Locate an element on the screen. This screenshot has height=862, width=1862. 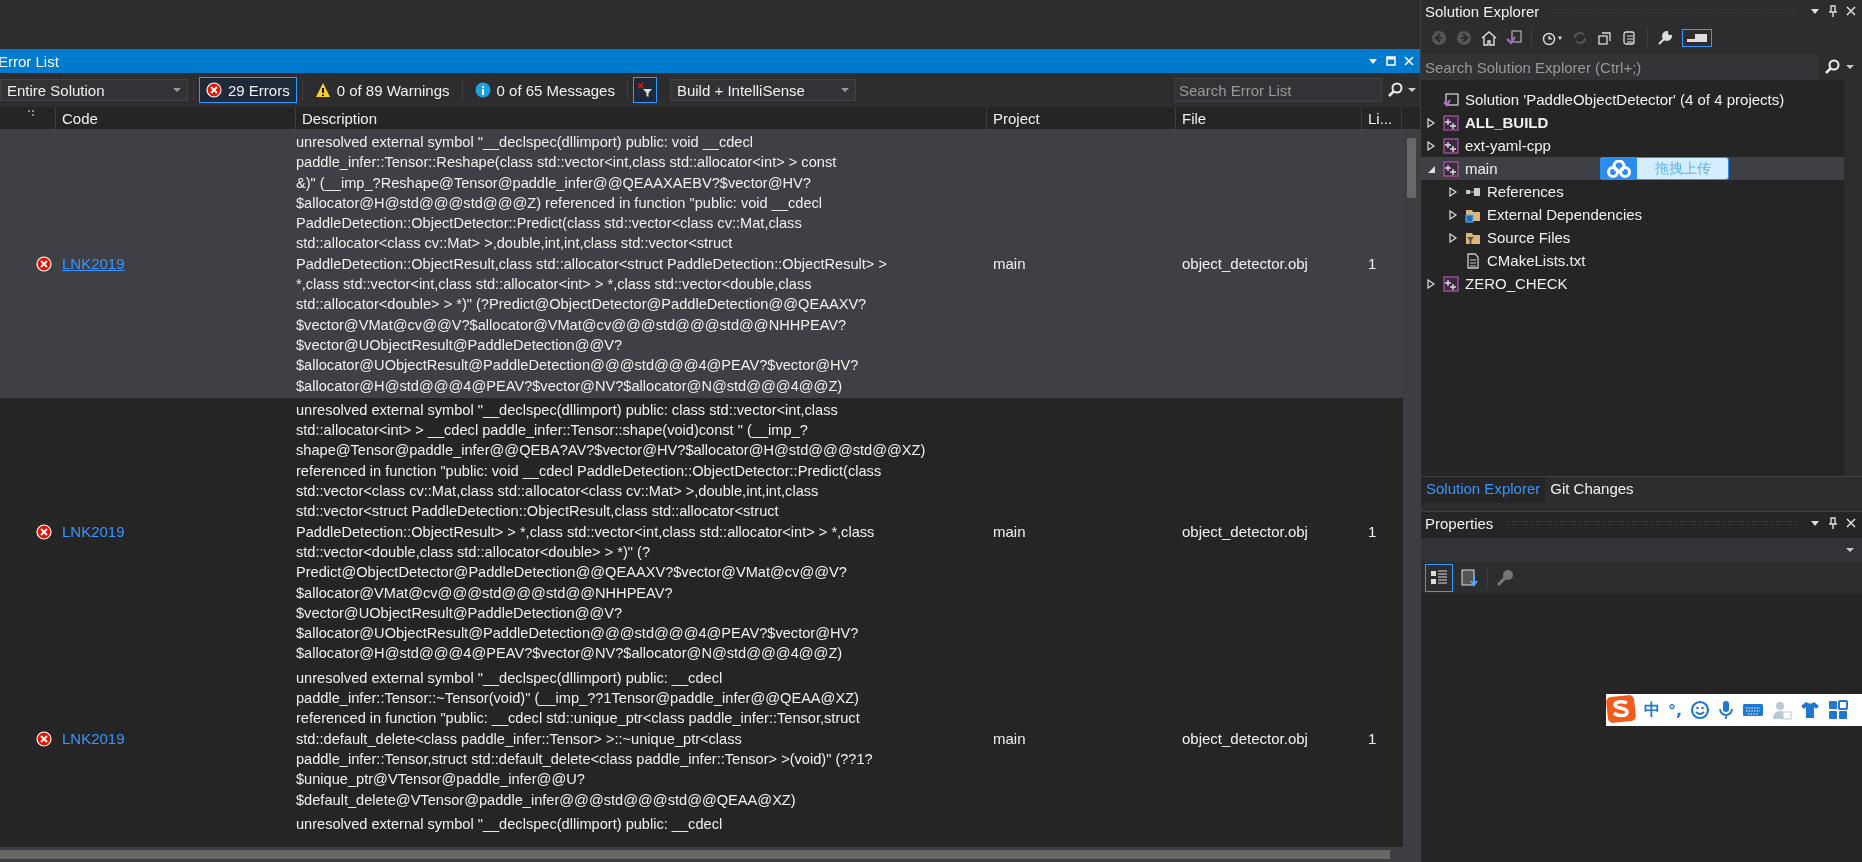
tree-item: ext-yaml-cpp is located at coordinates (1632, 145).